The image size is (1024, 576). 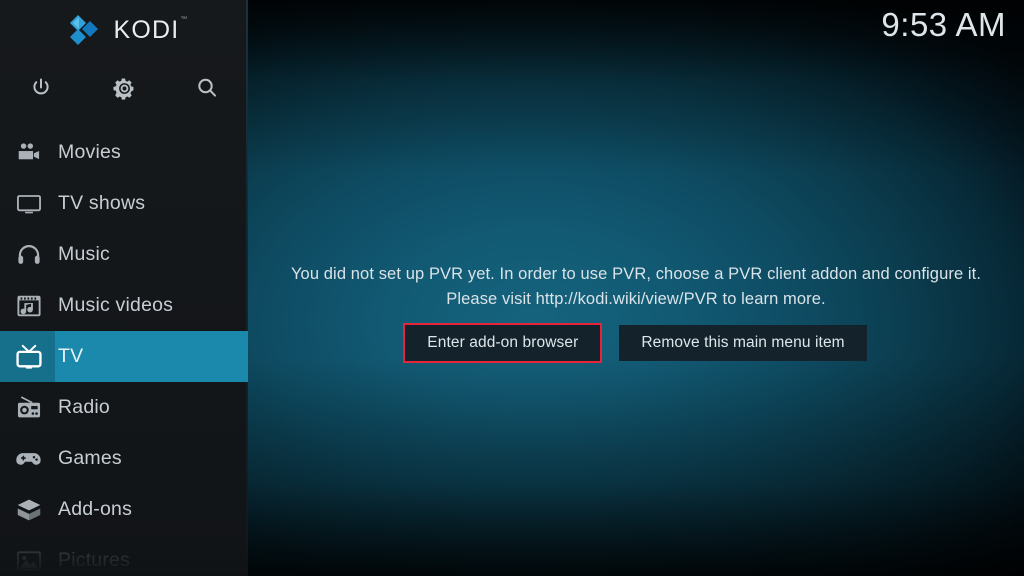 What do you see at coordinates (84, 254) in the screenshot?
I see `sidebar-item-label: Music` at bounding box center [84, 254].